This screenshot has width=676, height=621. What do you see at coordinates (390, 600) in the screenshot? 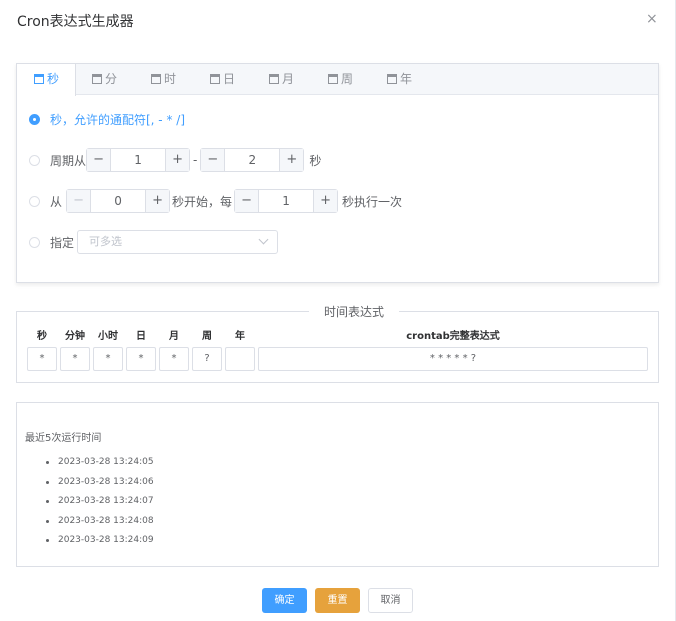
I see `cancel-button: 取消` at bounding box center [390, 600].